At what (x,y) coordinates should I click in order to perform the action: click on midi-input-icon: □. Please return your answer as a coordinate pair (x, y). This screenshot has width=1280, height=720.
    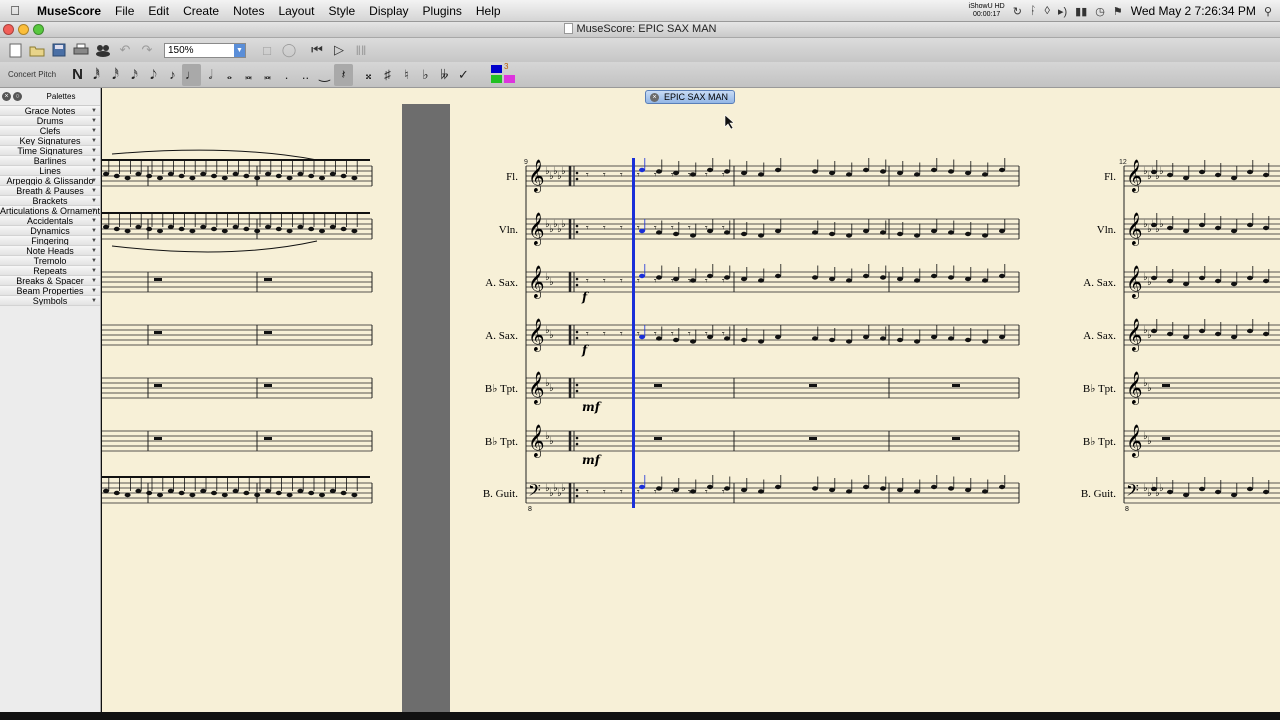
    Looking at the image, I should click on (267, 50).